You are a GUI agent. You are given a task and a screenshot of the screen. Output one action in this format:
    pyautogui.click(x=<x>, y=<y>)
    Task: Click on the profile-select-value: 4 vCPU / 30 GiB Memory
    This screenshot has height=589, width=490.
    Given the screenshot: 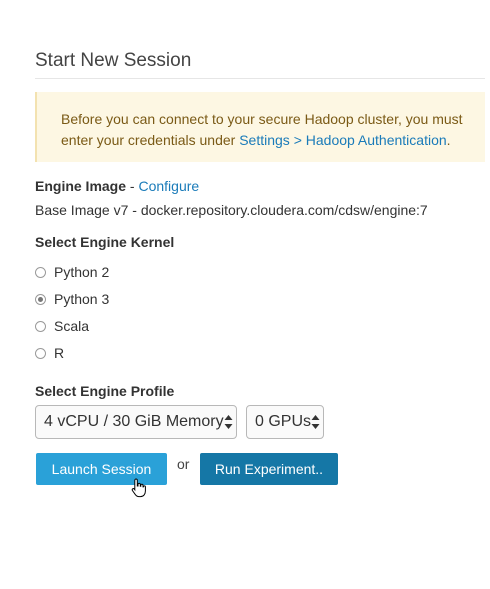 What is the action you would take?
    pyautogui.click(x=134, y=421)
    